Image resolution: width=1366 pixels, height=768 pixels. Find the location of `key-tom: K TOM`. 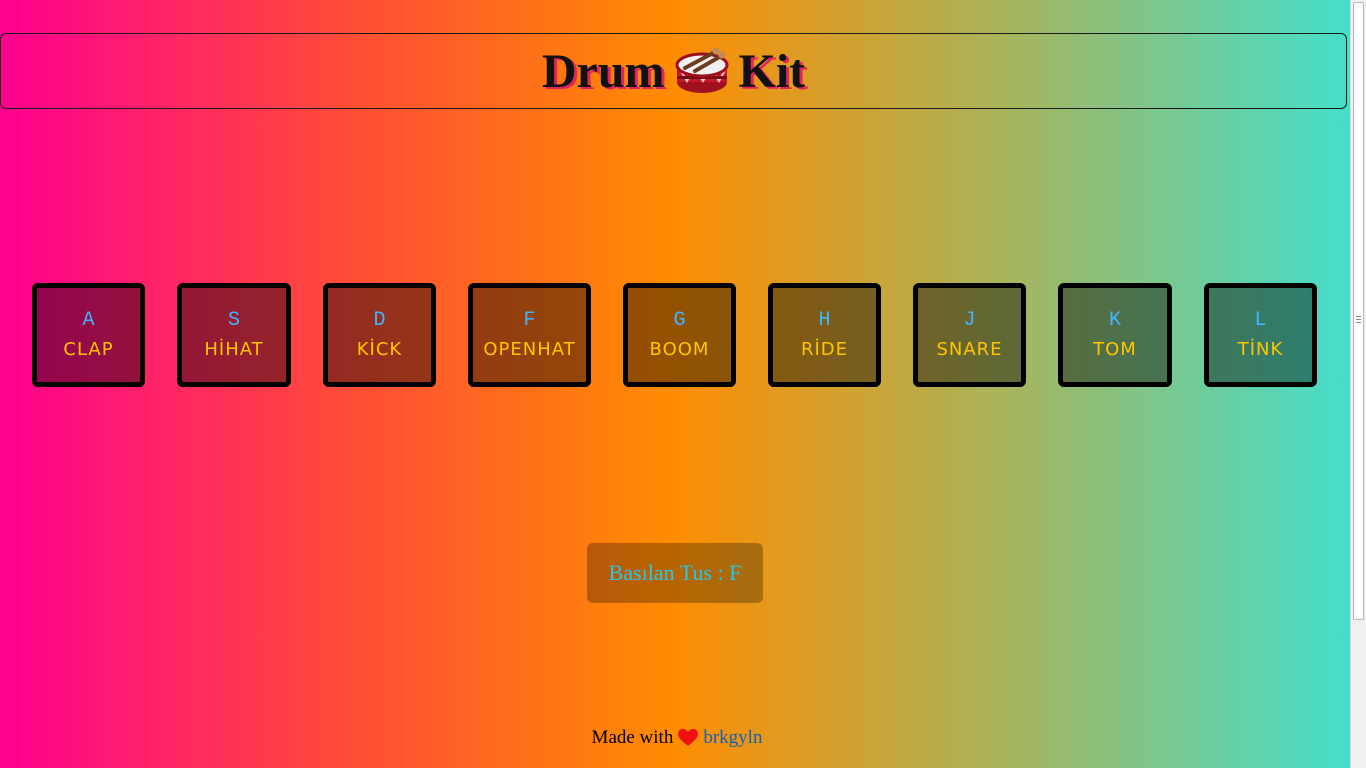

key-tom: K TOM is located at coordinates (1115, 335).